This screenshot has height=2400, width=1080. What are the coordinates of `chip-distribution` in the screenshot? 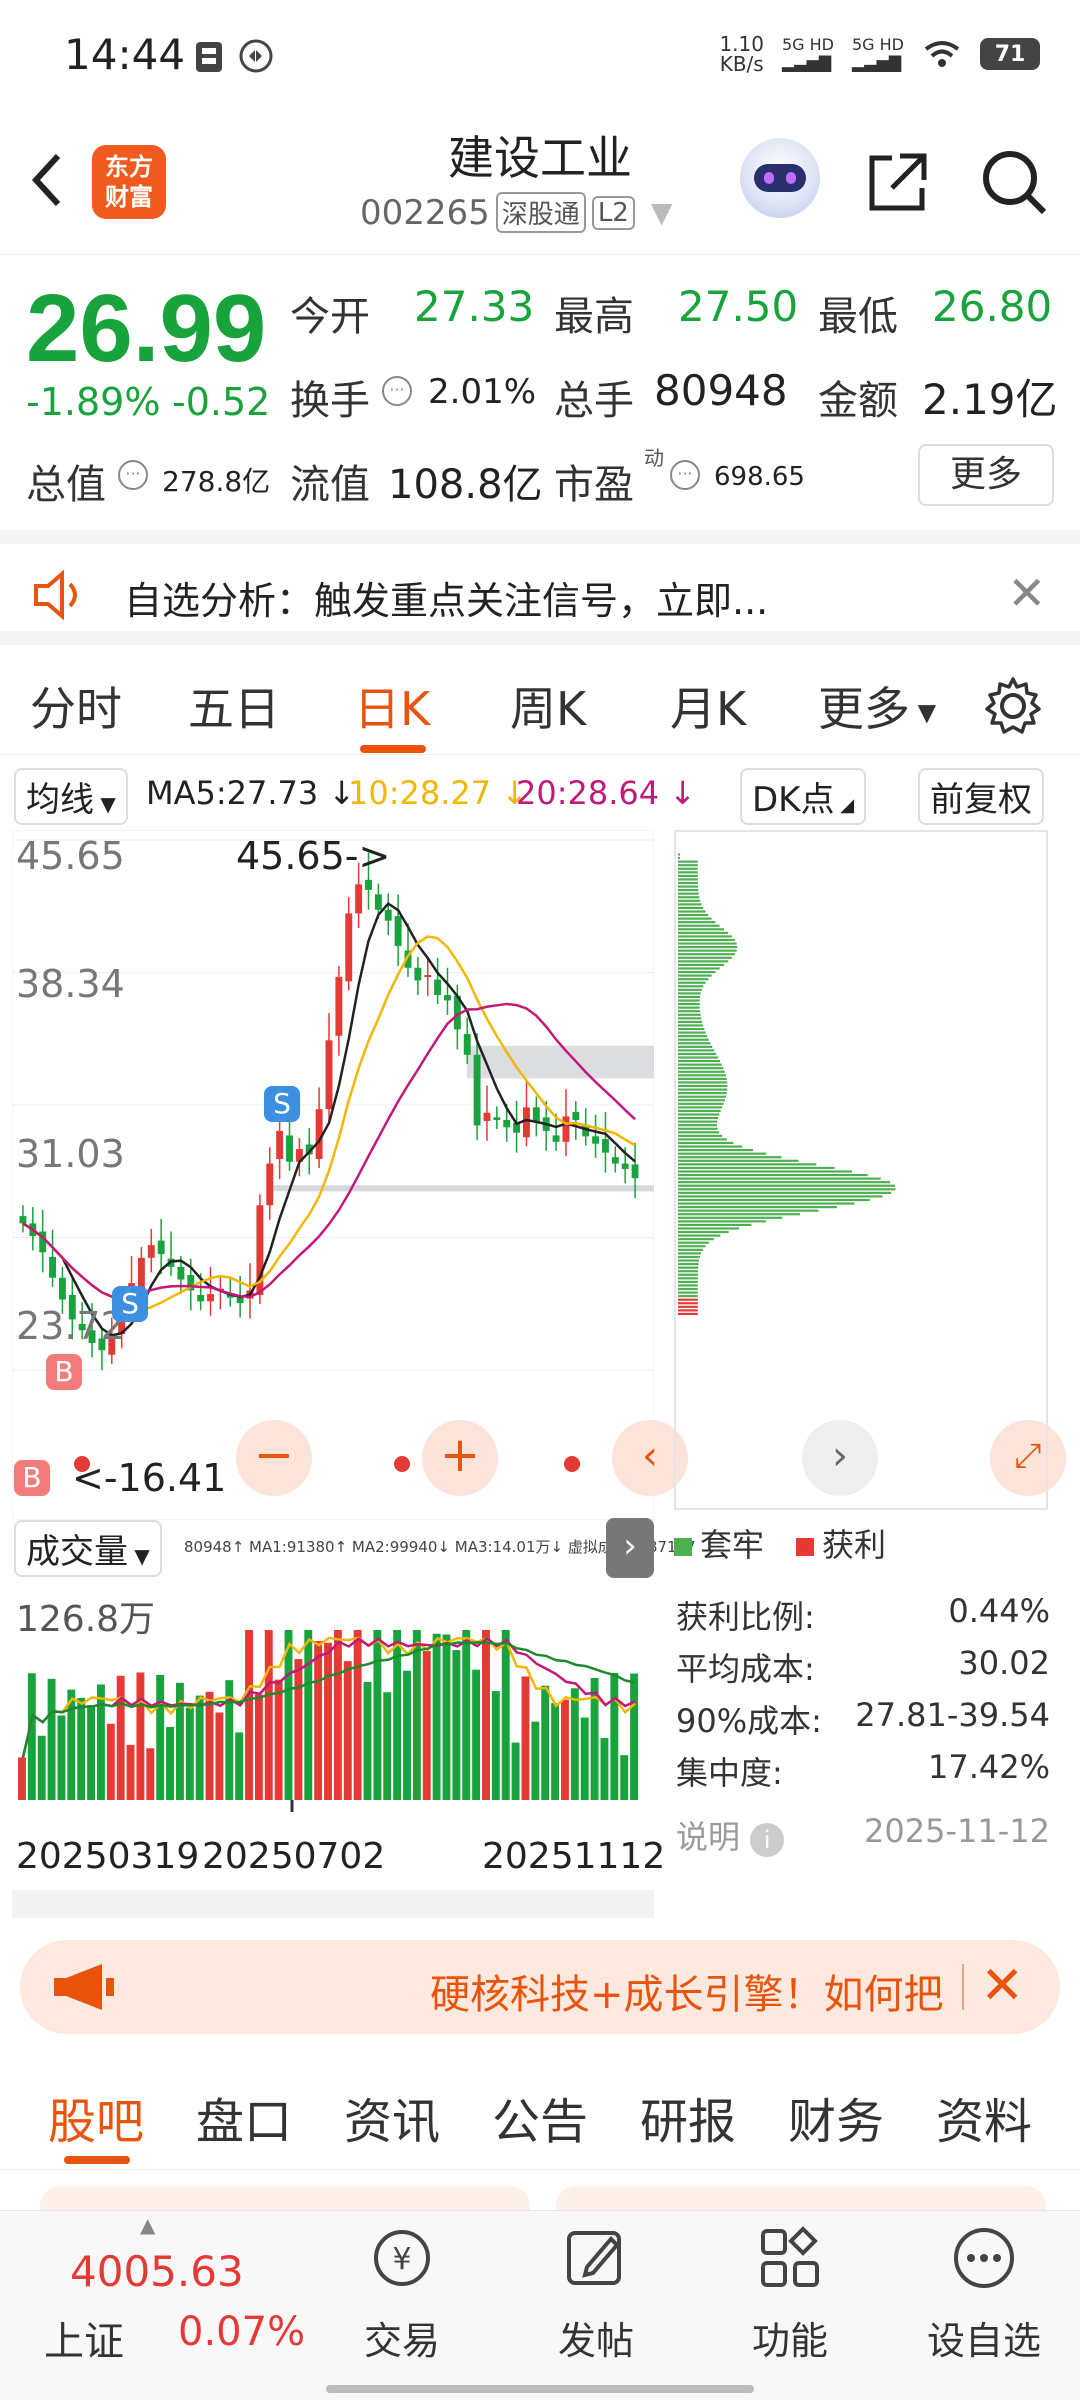 It's located at (861, 1170).